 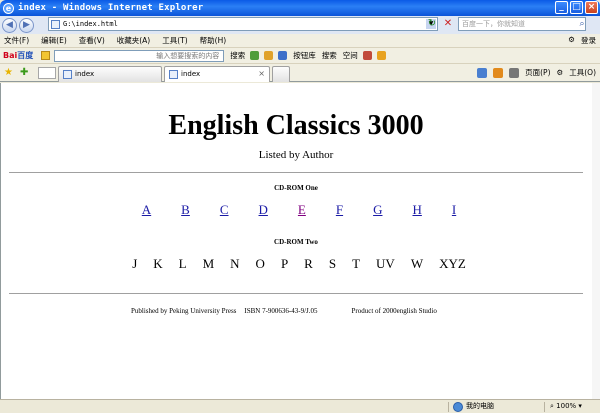 What do you see at coordinates (260, 263) in the screenshot?
I see `author-letter-o: O` at bounding box center [260, 263].